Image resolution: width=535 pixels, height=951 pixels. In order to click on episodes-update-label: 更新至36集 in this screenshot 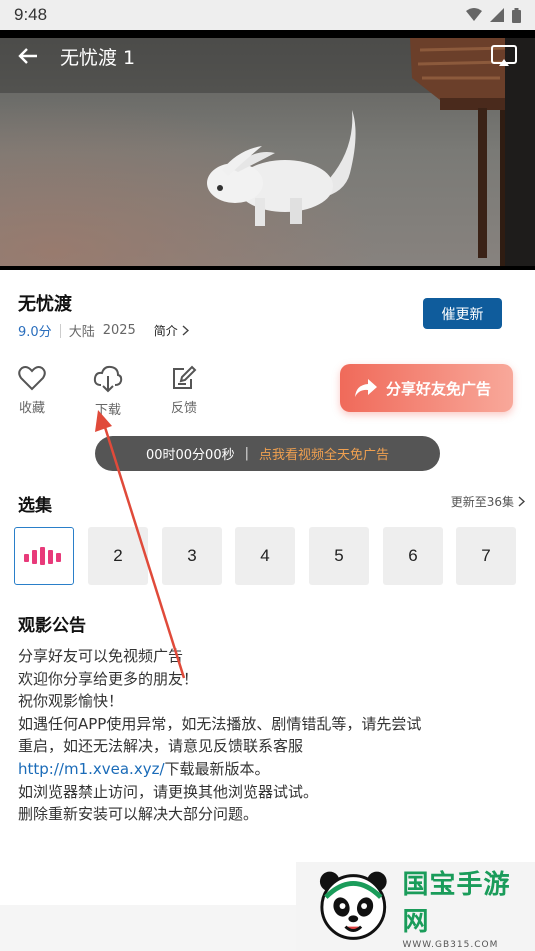, I will do `click(482, 502)`.